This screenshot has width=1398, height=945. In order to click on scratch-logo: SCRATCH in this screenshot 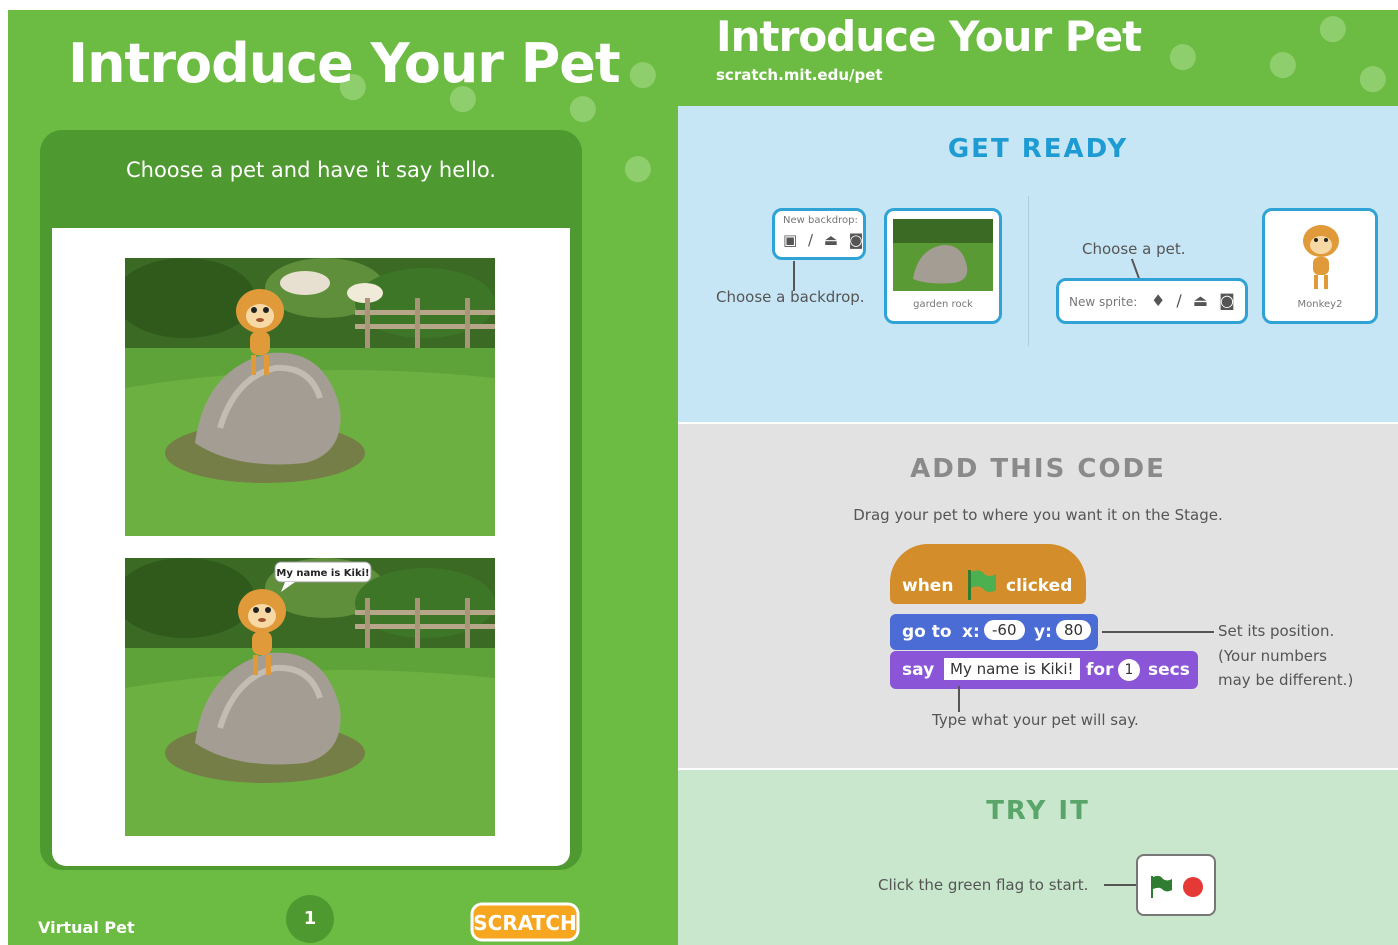, I will do `click(525, 922)`.